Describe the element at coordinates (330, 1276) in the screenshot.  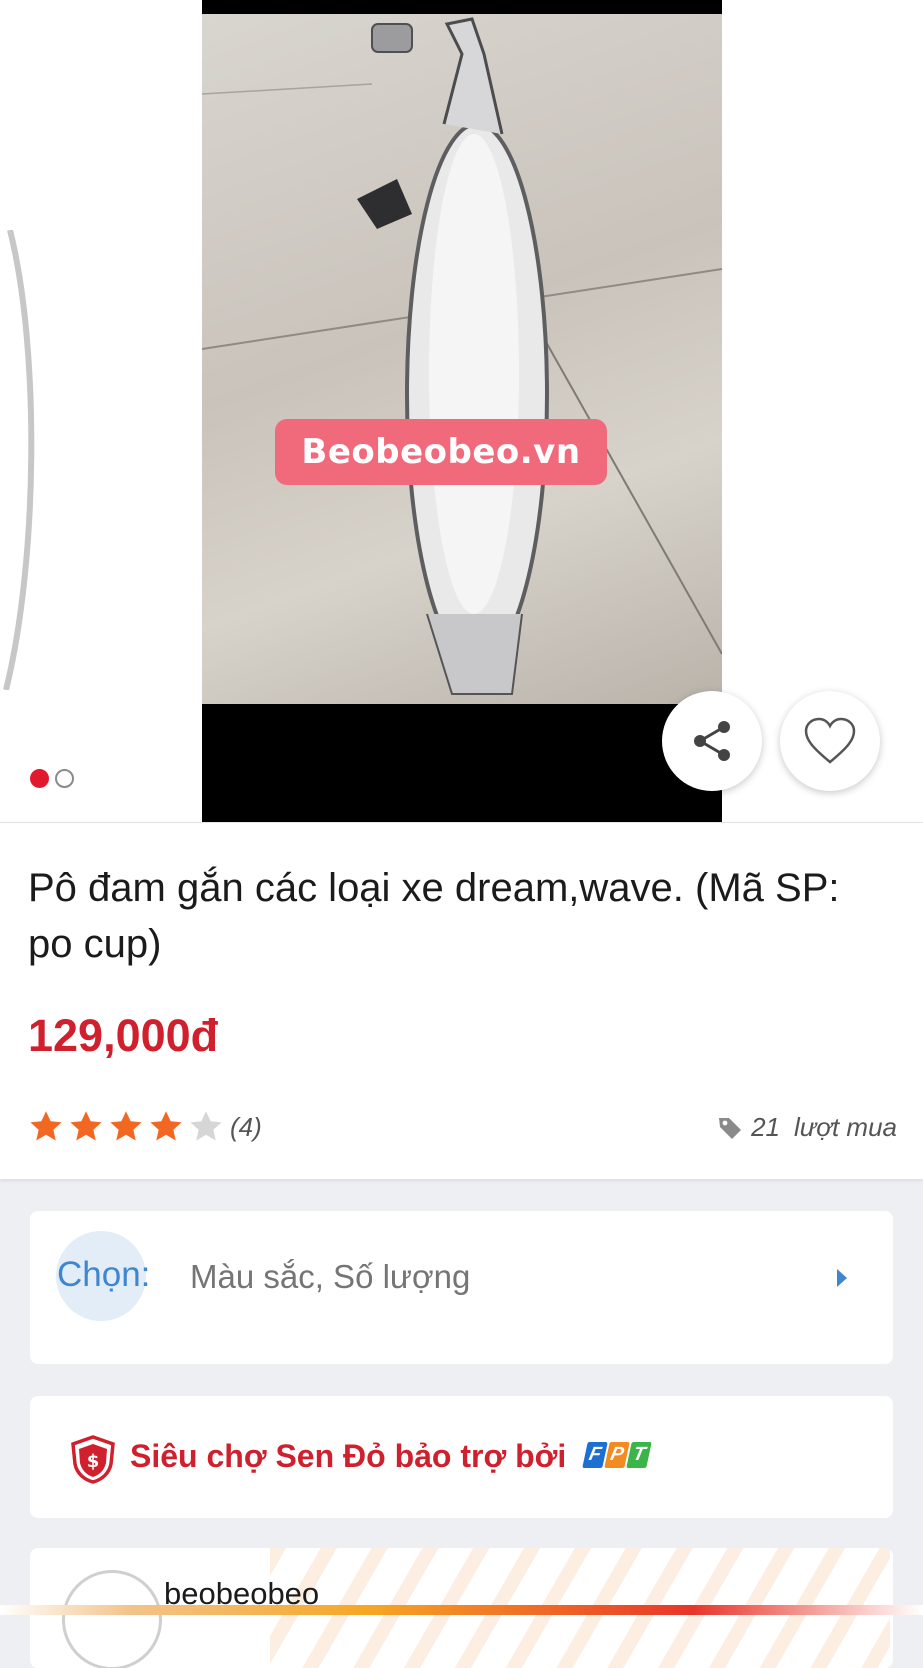
I see `option-value: Màu sắc, Số lượng` at that location.